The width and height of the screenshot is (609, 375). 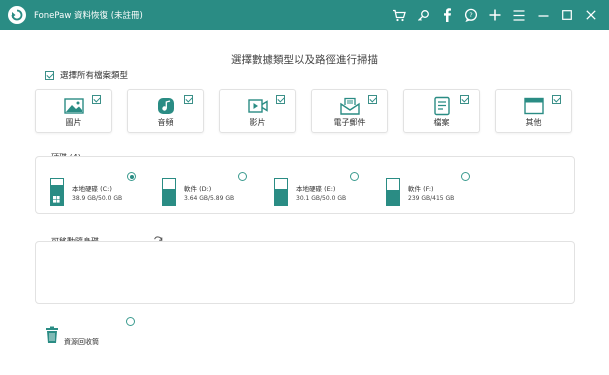 What do you see at coordinates (257, 122) in the screenshot?
I see `filetype-label: 影片` at bounding box center [257, 122].